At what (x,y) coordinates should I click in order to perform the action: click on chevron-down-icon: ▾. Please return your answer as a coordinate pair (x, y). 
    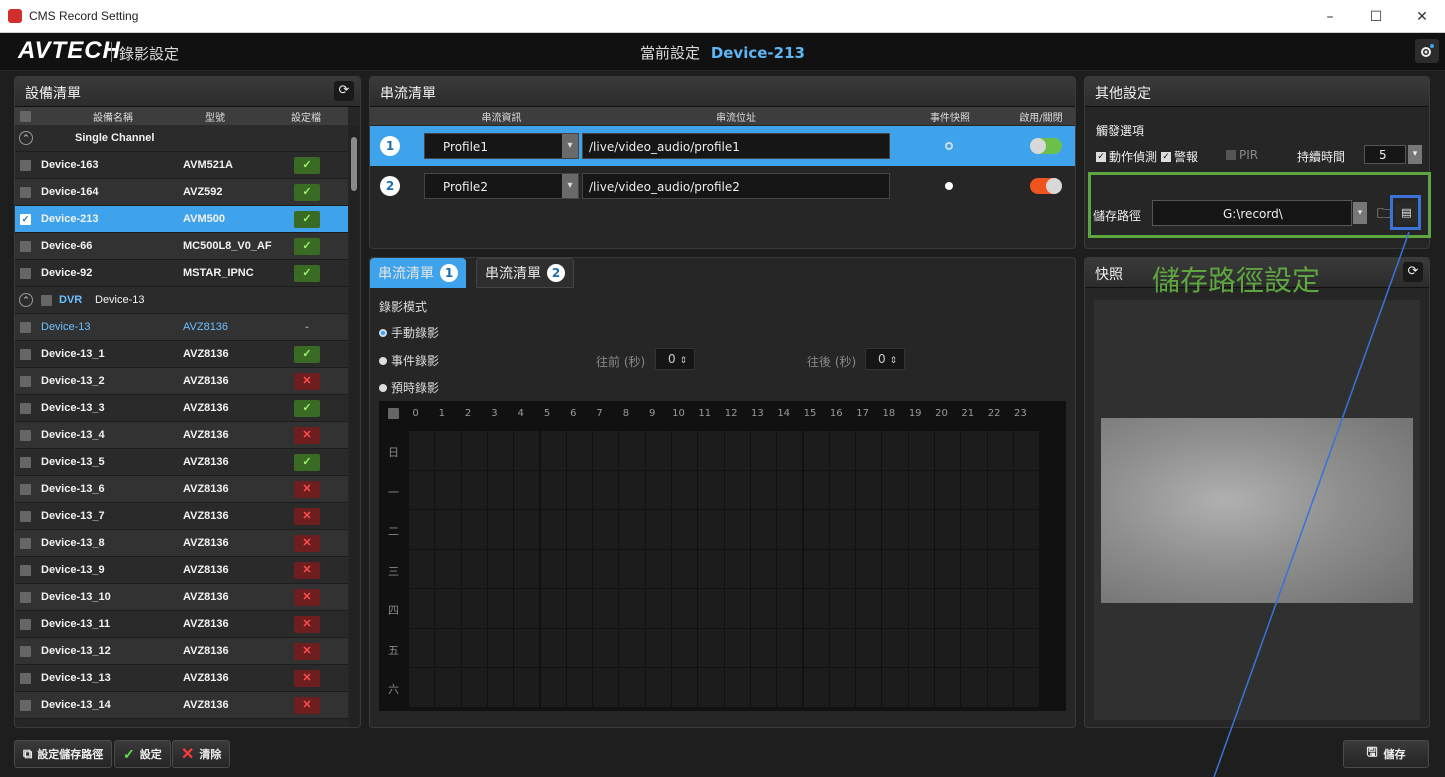
    Looking at the image, I should click on (1360, 213).